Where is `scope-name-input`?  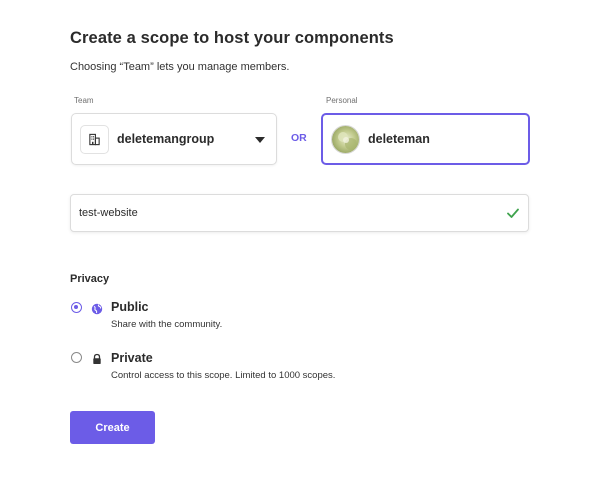
scope-name-input is located at coordinates (279, 213).